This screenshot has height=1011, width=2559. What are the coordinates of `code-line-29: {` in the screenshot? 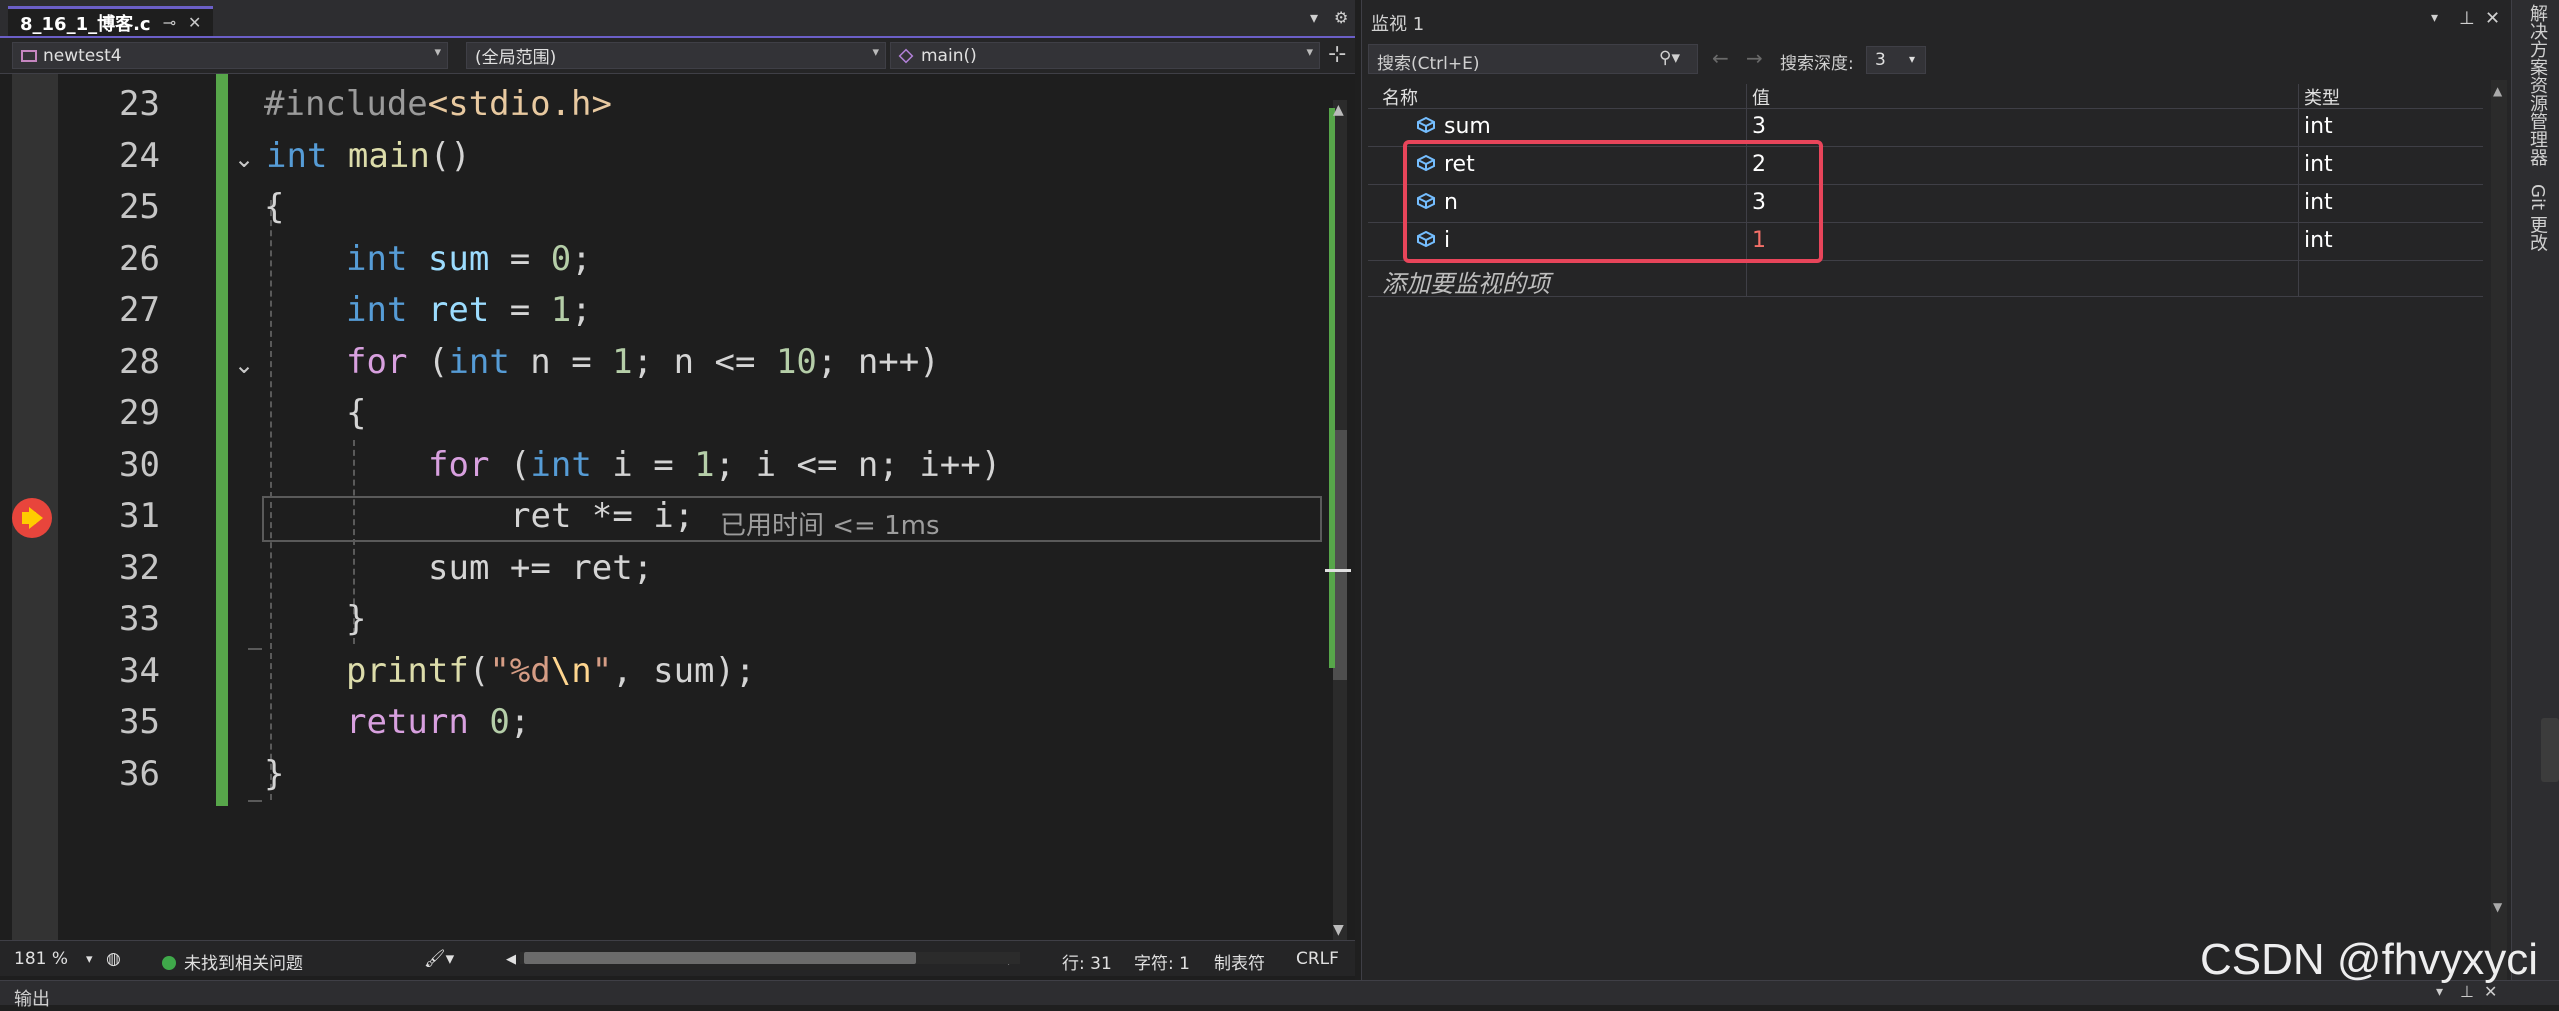 It's located at (356, 413).